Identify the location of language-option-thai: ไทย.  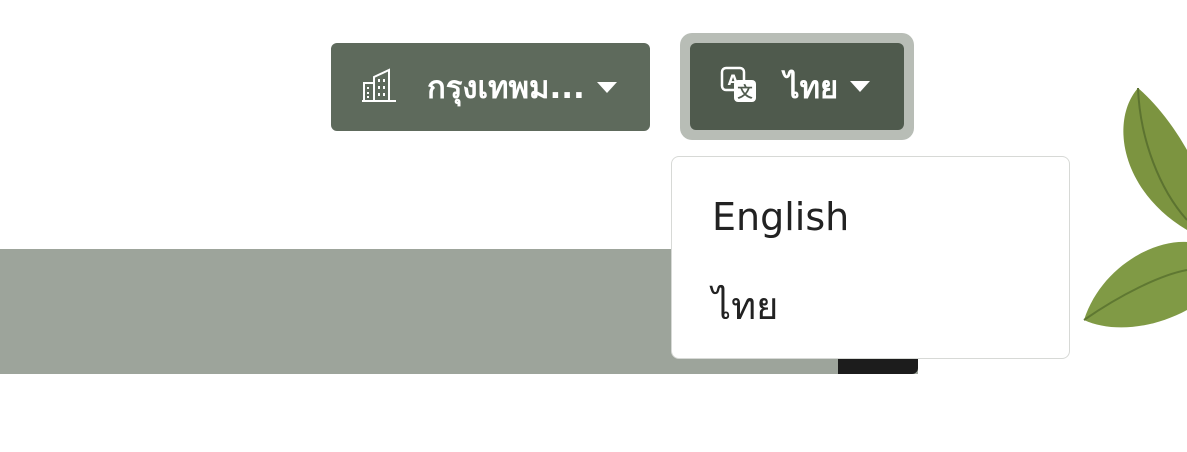
(745, 305).